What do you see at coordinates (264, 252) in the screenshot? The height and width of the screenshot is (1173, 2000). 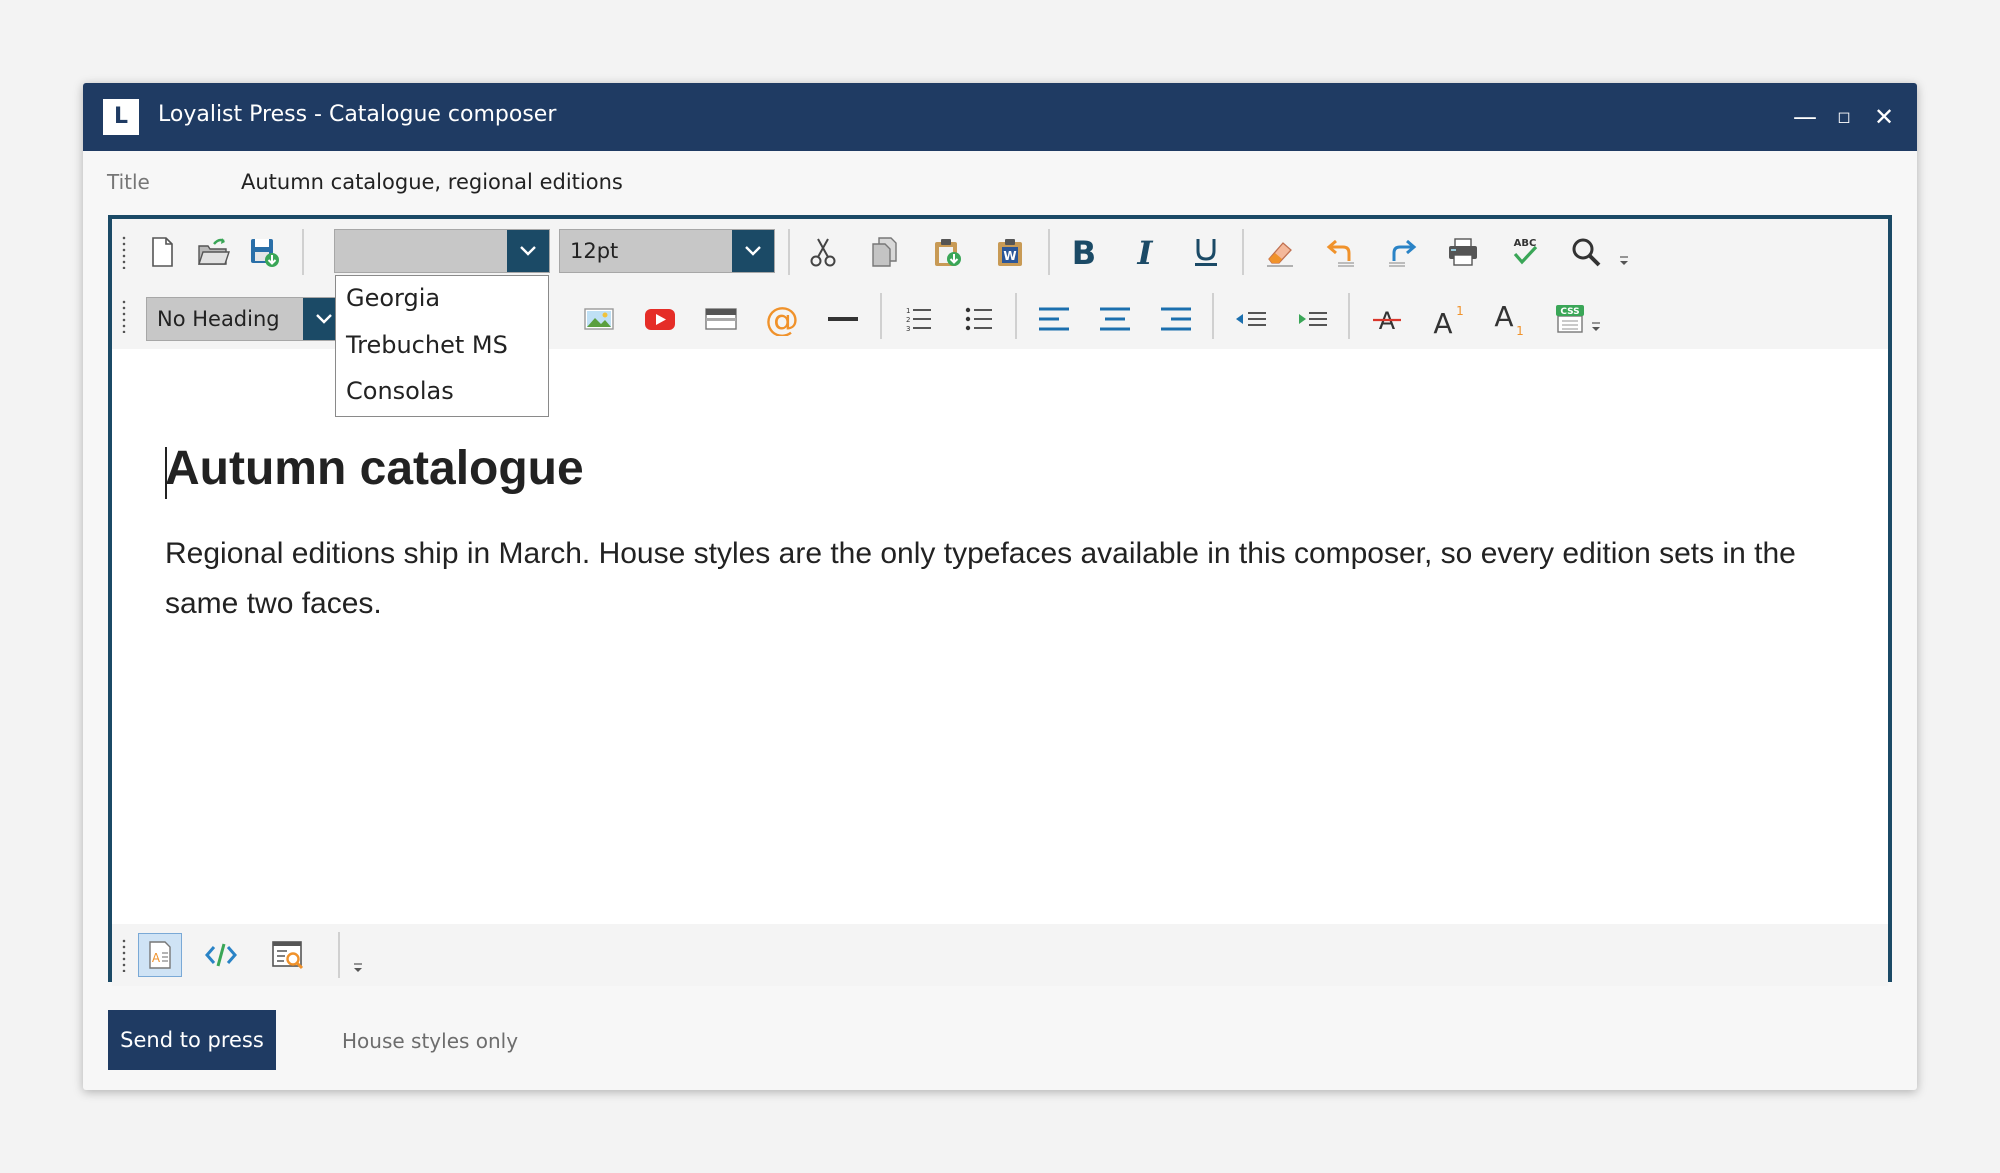 I see `save-icon` at bounding box center [264, 252].